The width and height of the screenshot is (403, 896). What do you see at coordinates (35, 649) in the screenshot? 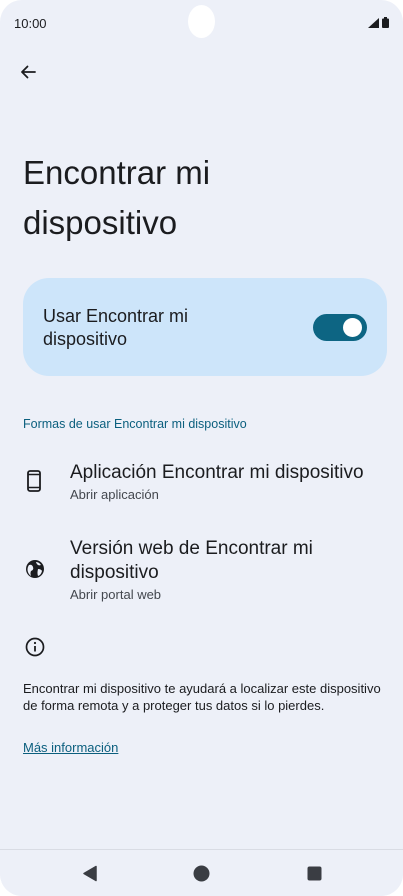
I see `info-icon` at bounding box center [35, 649].